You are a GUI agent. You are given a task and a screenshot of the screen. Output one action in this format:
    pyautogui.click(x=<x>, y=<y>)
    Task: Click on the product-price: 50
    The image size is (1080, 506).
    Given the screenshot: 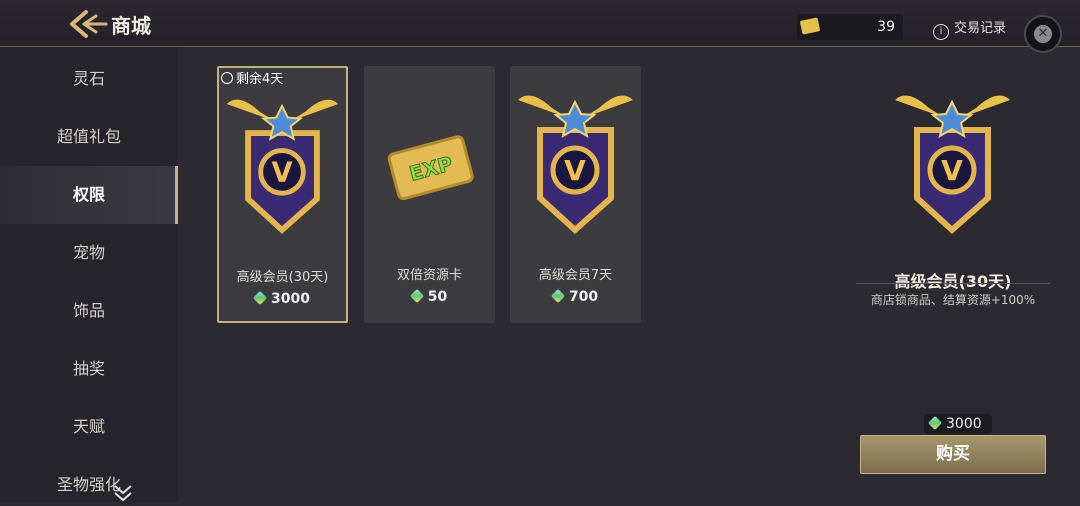 What is the action you would take?
    pyautogui.click(x=429, y=296)
    